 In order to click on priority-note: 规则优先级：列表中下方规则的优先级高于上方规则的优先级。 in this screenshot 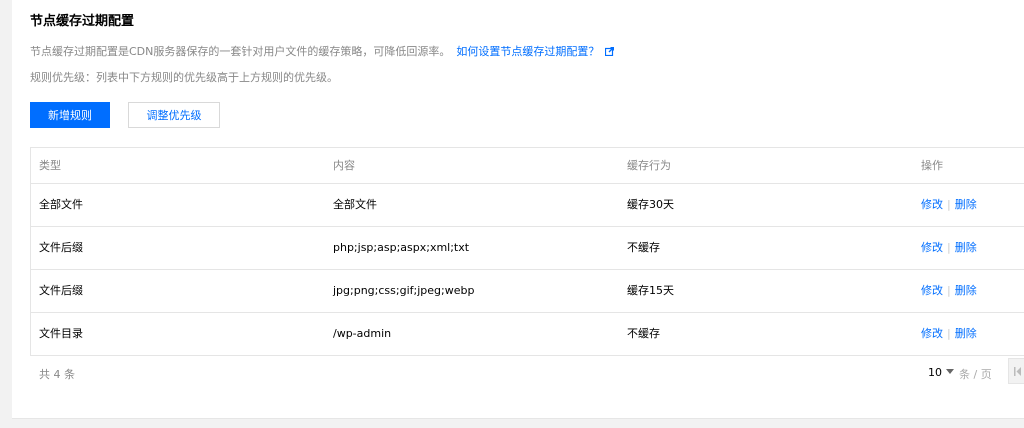, I will do `click(184, 77)`.